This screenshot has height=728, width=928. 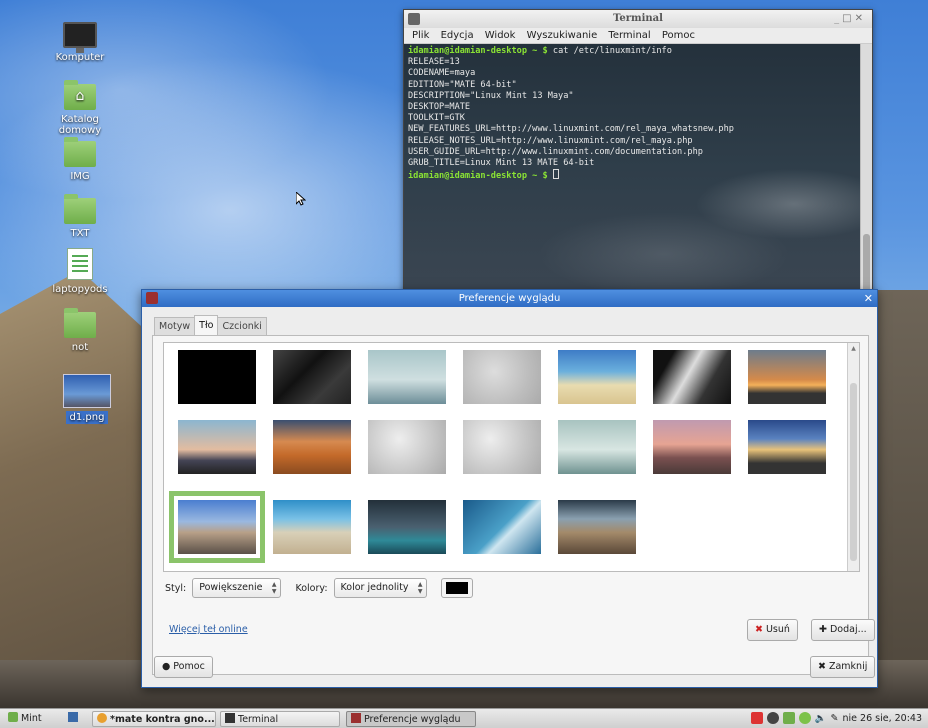 I want to click on taskbar-item-terminal: Terminal, so click(x=280, y=719).